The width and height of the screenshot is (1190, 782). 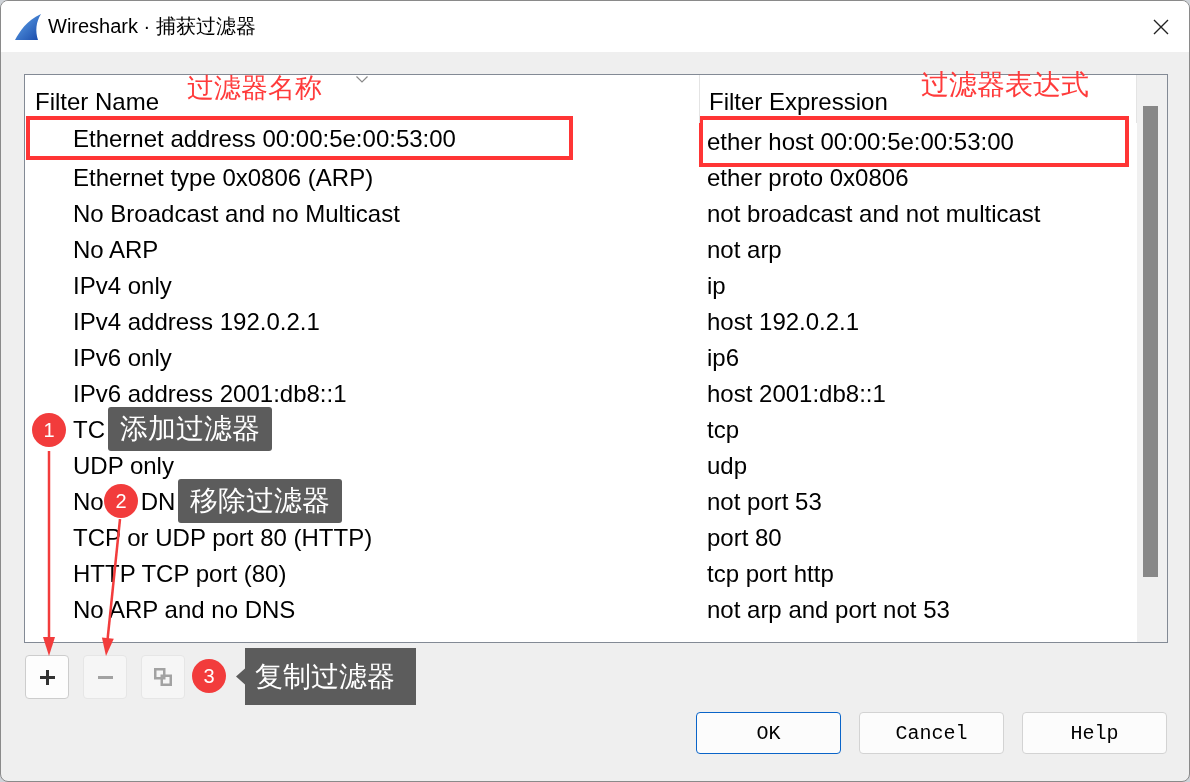 I want to click on filter-name: Ethernet type 0x0806 (ARP), so click(x=223, y=177).